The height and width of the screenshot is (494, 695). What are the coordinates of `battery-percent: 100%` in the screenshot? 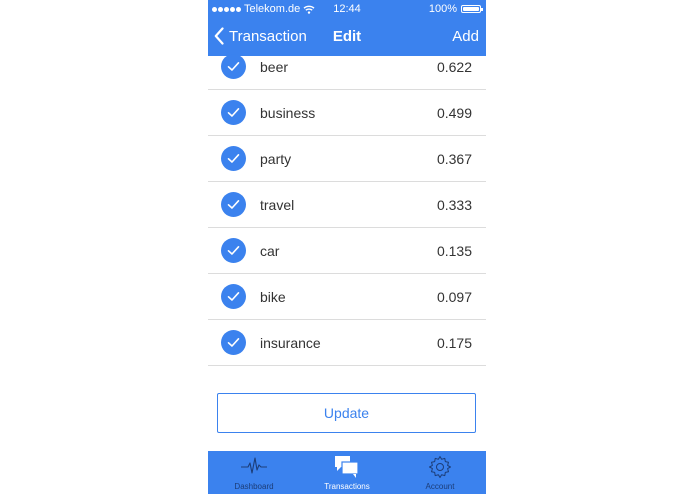 It's located at (442, 9).